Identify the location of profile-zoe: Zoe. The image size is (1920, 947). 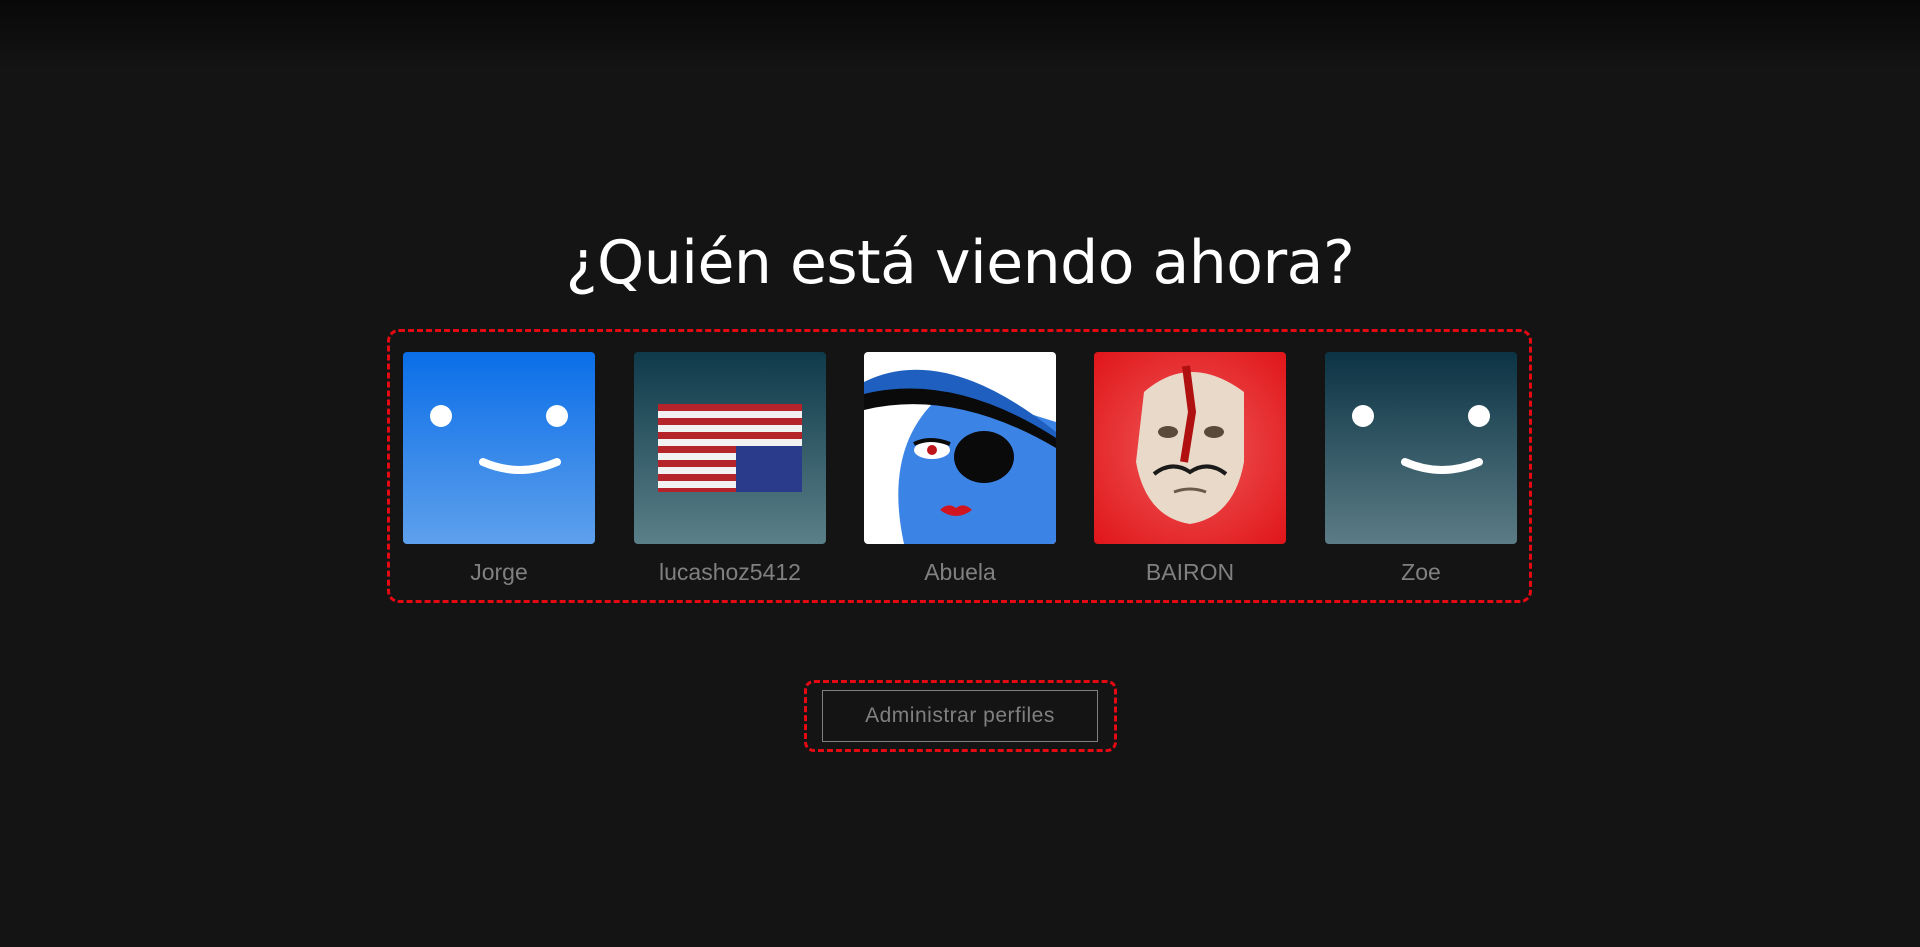
(1421, 469).